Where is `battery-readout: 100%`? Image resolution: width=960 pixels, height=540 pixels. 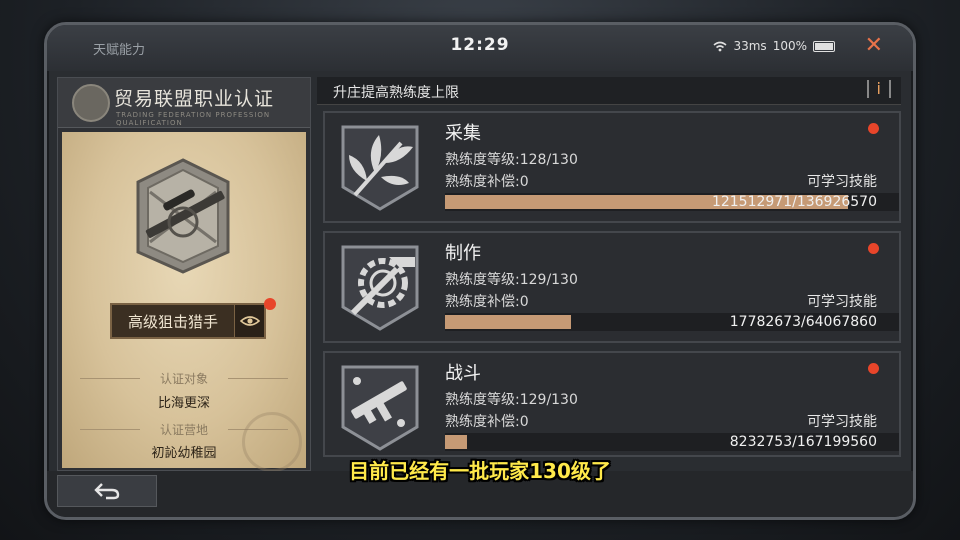 battery-readout: 100% is located at coordinates (789, 46).